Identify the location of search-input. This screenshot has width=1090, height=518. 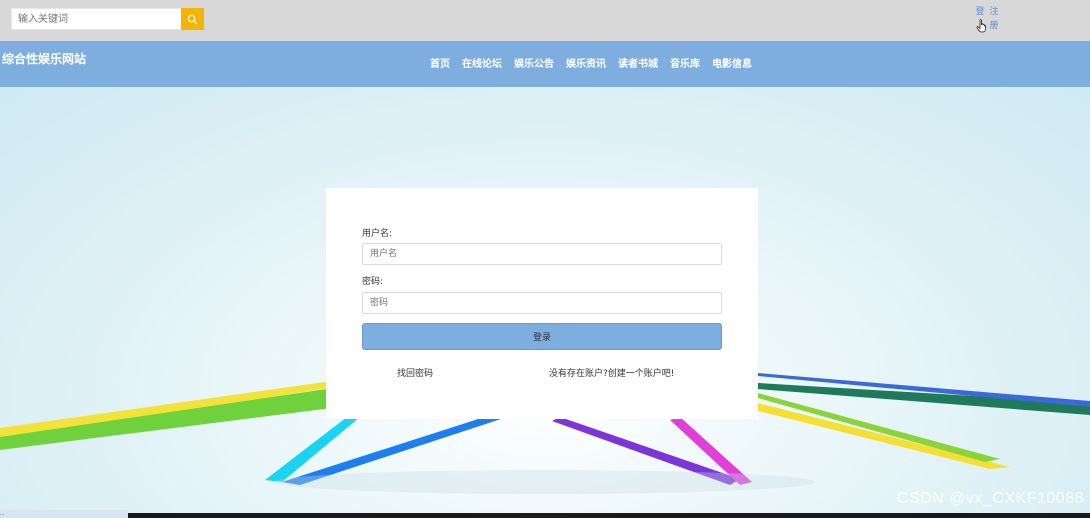
(96, 19).